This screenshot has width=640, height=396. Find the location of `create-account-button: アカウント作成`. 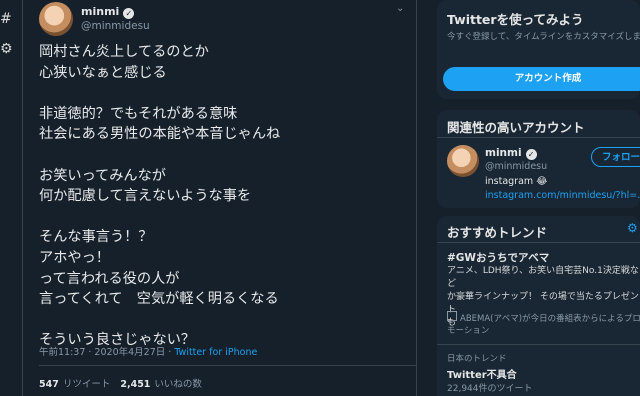

create-account-button: アカウント作成 is located at coordinates (541, 79).